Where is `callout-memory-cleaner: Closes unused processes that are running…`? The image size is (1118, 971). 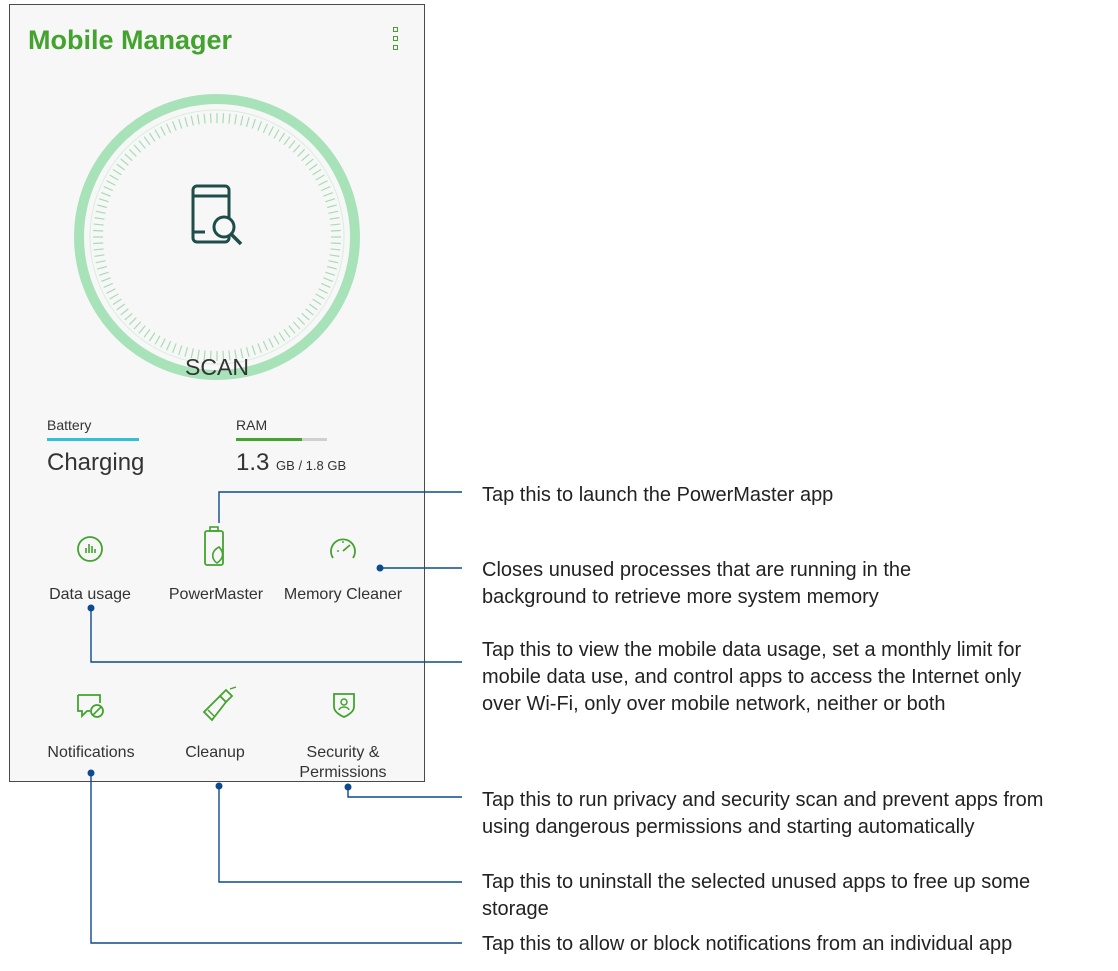
callout-memory-cleaner: Closes unused processes that are running… is located at coordinates (697, 583).